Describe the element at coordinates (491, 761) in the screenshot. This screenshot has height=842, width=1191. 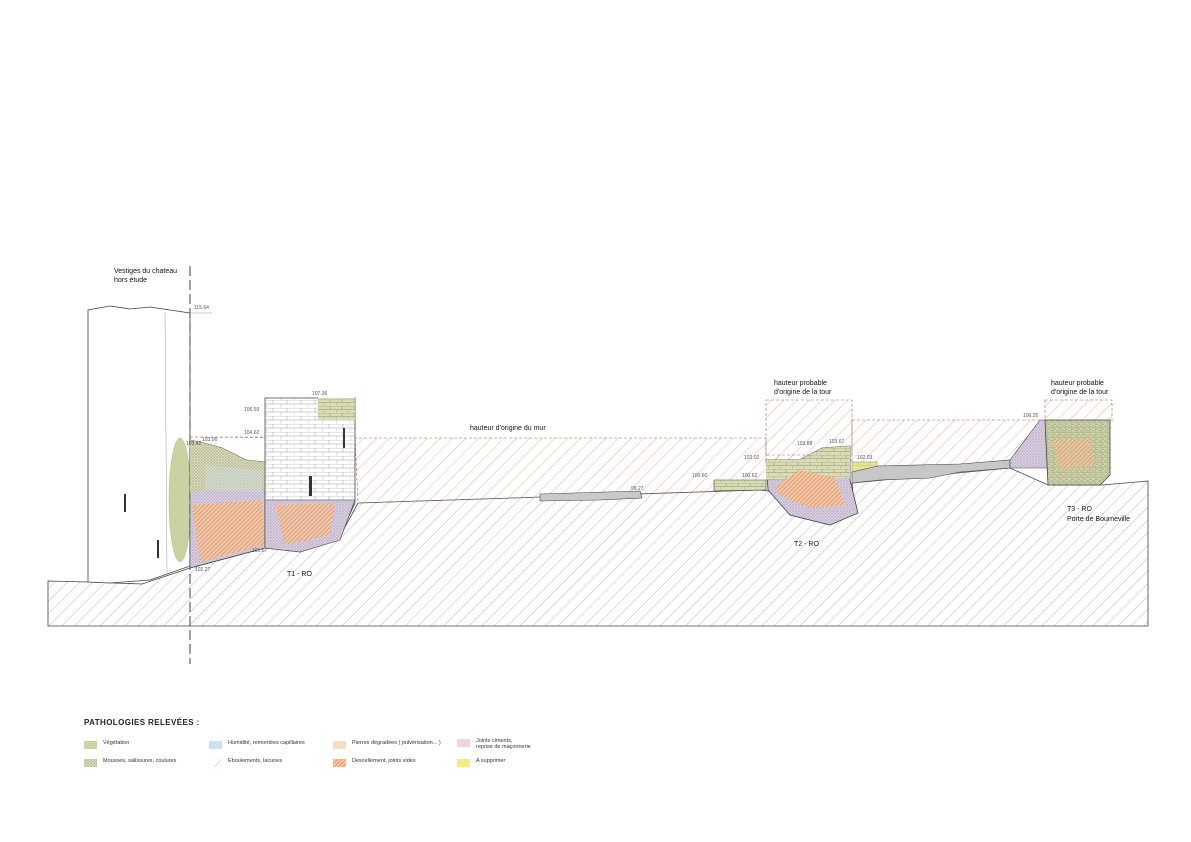
I see `legend-label: A supprimer` at that location.